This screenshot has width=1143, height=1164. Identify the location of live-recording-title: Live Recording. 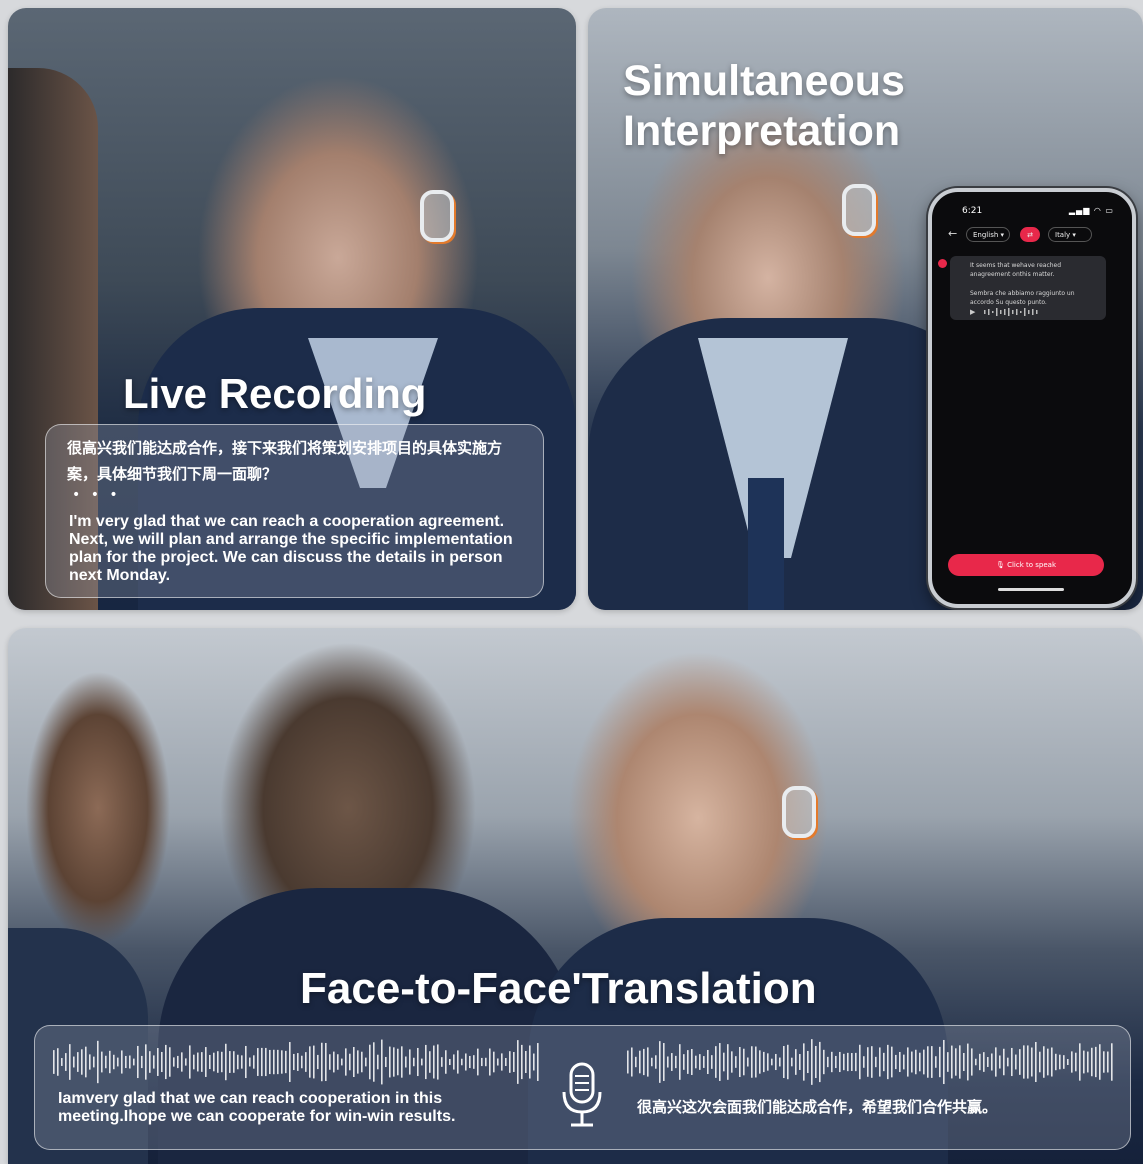
(275, 393).